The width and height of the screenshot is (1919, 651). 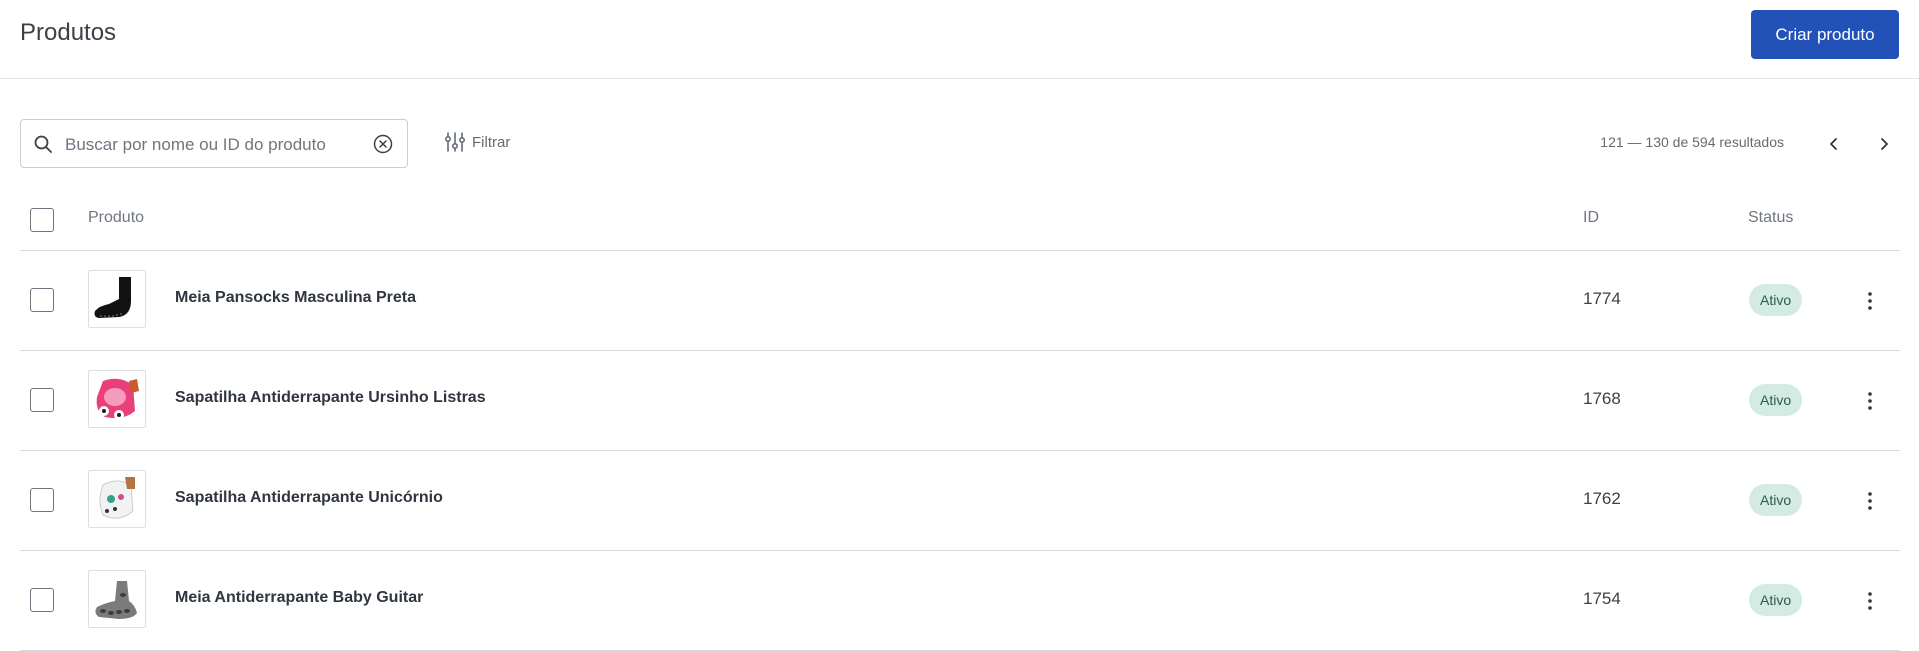 I want to click on results-count: 121 — 130 de 594 resultados, so click(x=1692, y=142).